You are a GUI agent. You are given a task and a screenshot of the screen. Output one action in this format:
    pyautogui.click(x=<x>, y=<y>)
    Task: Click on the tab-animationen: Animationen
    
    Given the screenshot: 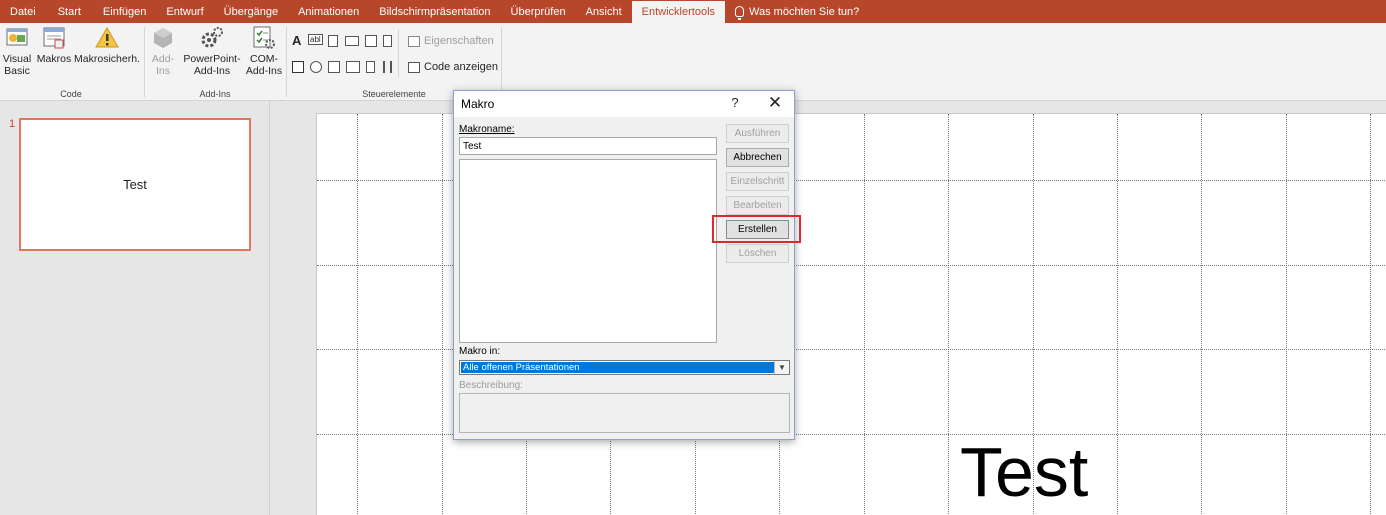 What is the action you would take?
    pyautogui.click(x=328, y=11)
    